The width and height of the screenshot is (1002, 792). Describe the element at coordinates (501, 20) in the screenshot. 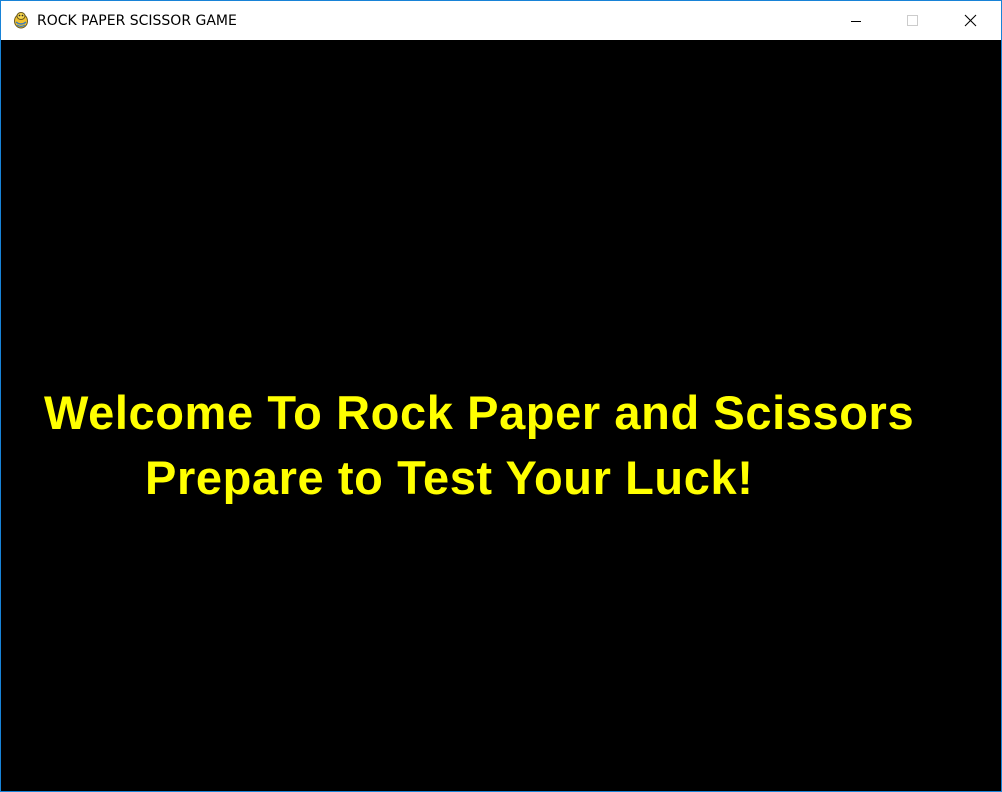

I see `title-bar: ROCK PAPER SCISSOR GAME` at that location.